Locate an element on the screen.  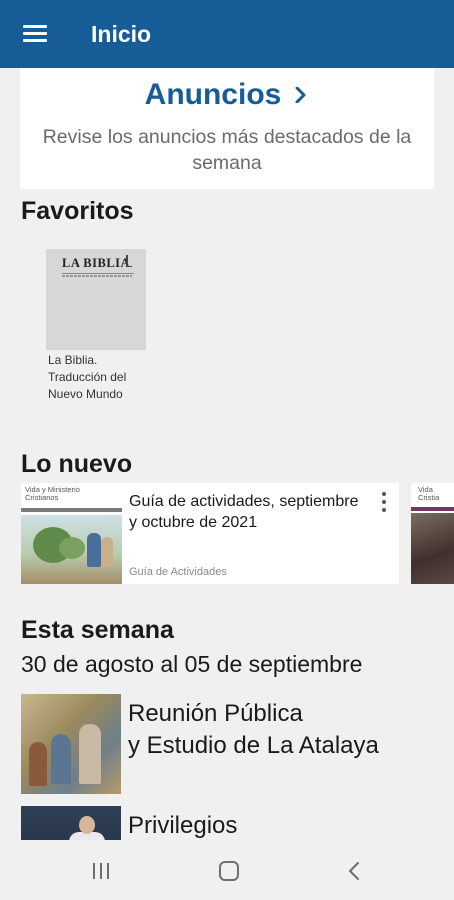
meeting-title-line1: Privilegios is located at coordinates (183, 825).